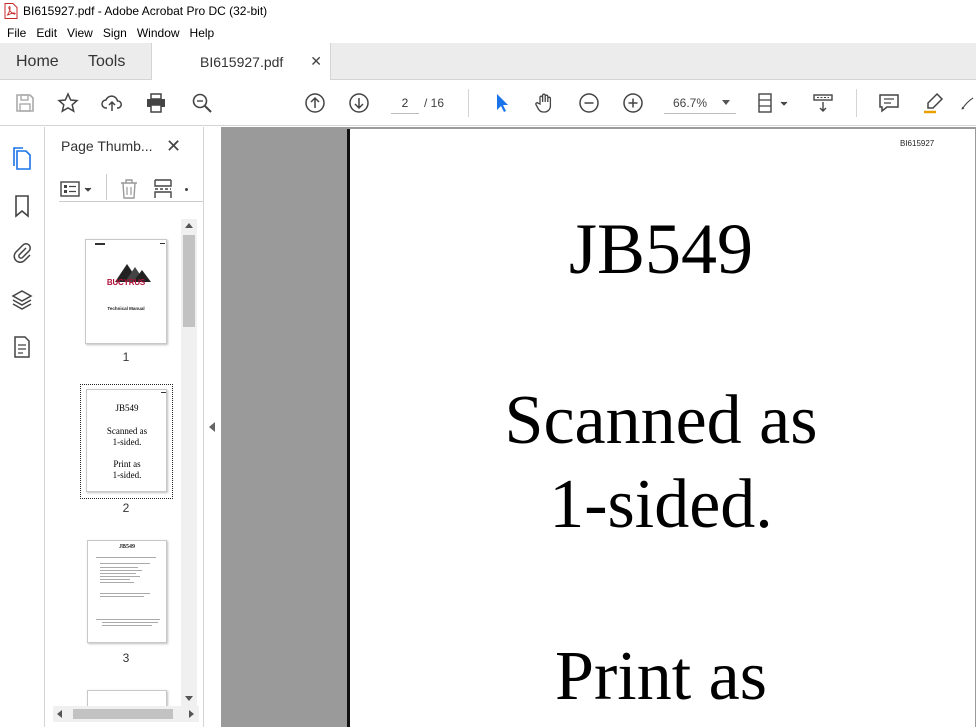 This screenshot has height=727, width=976. Describe the element at coordinates (22, 427) in the screenshot. I see `navigation-rail` at that location.